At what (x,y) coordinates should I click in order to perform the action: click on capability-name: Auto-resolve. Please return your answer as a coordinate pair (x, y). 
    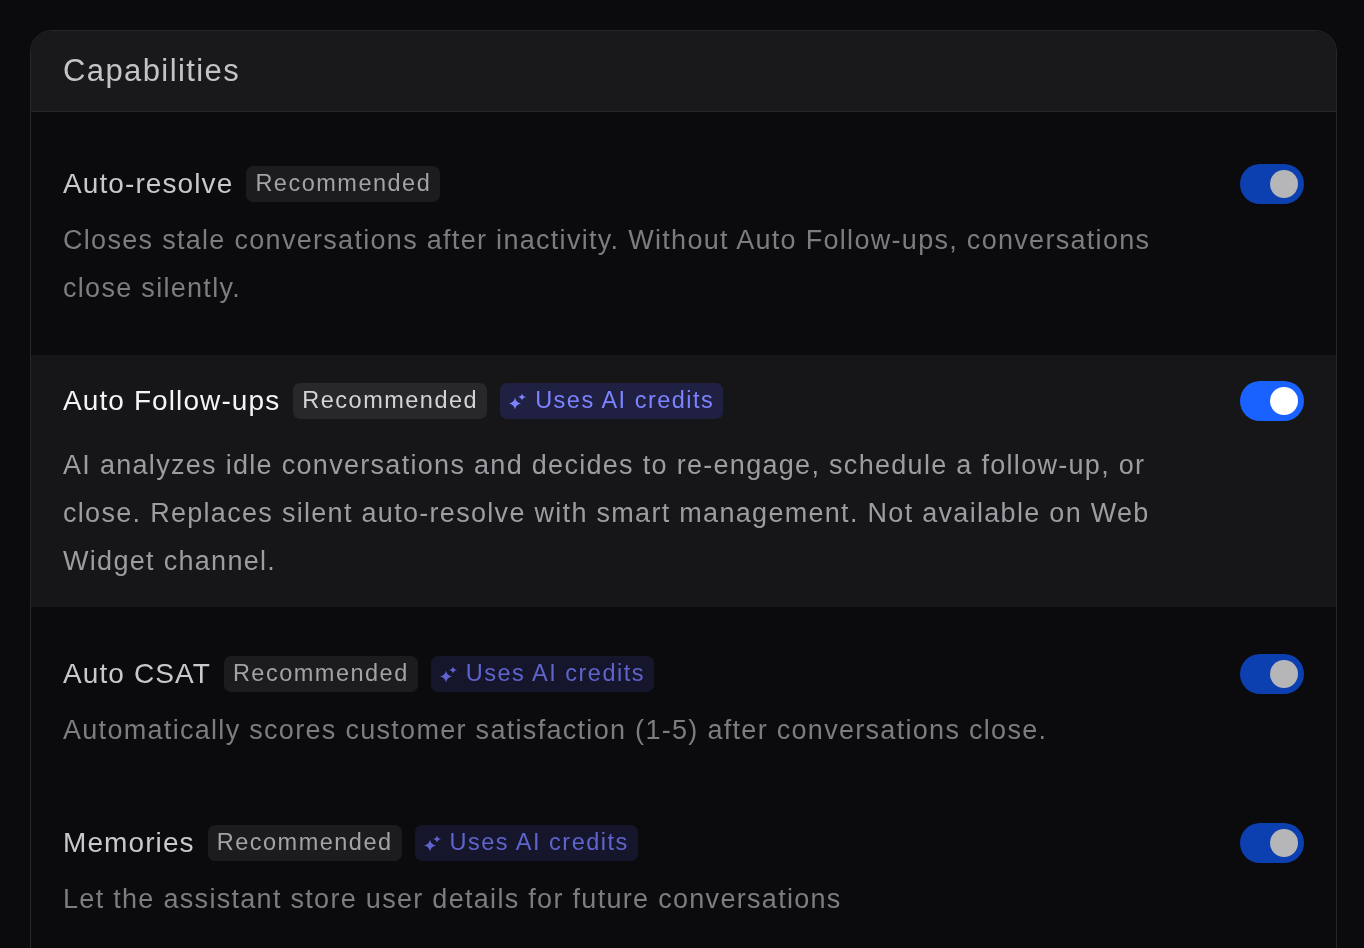
    Looking at the image, I should click on (148, 184).